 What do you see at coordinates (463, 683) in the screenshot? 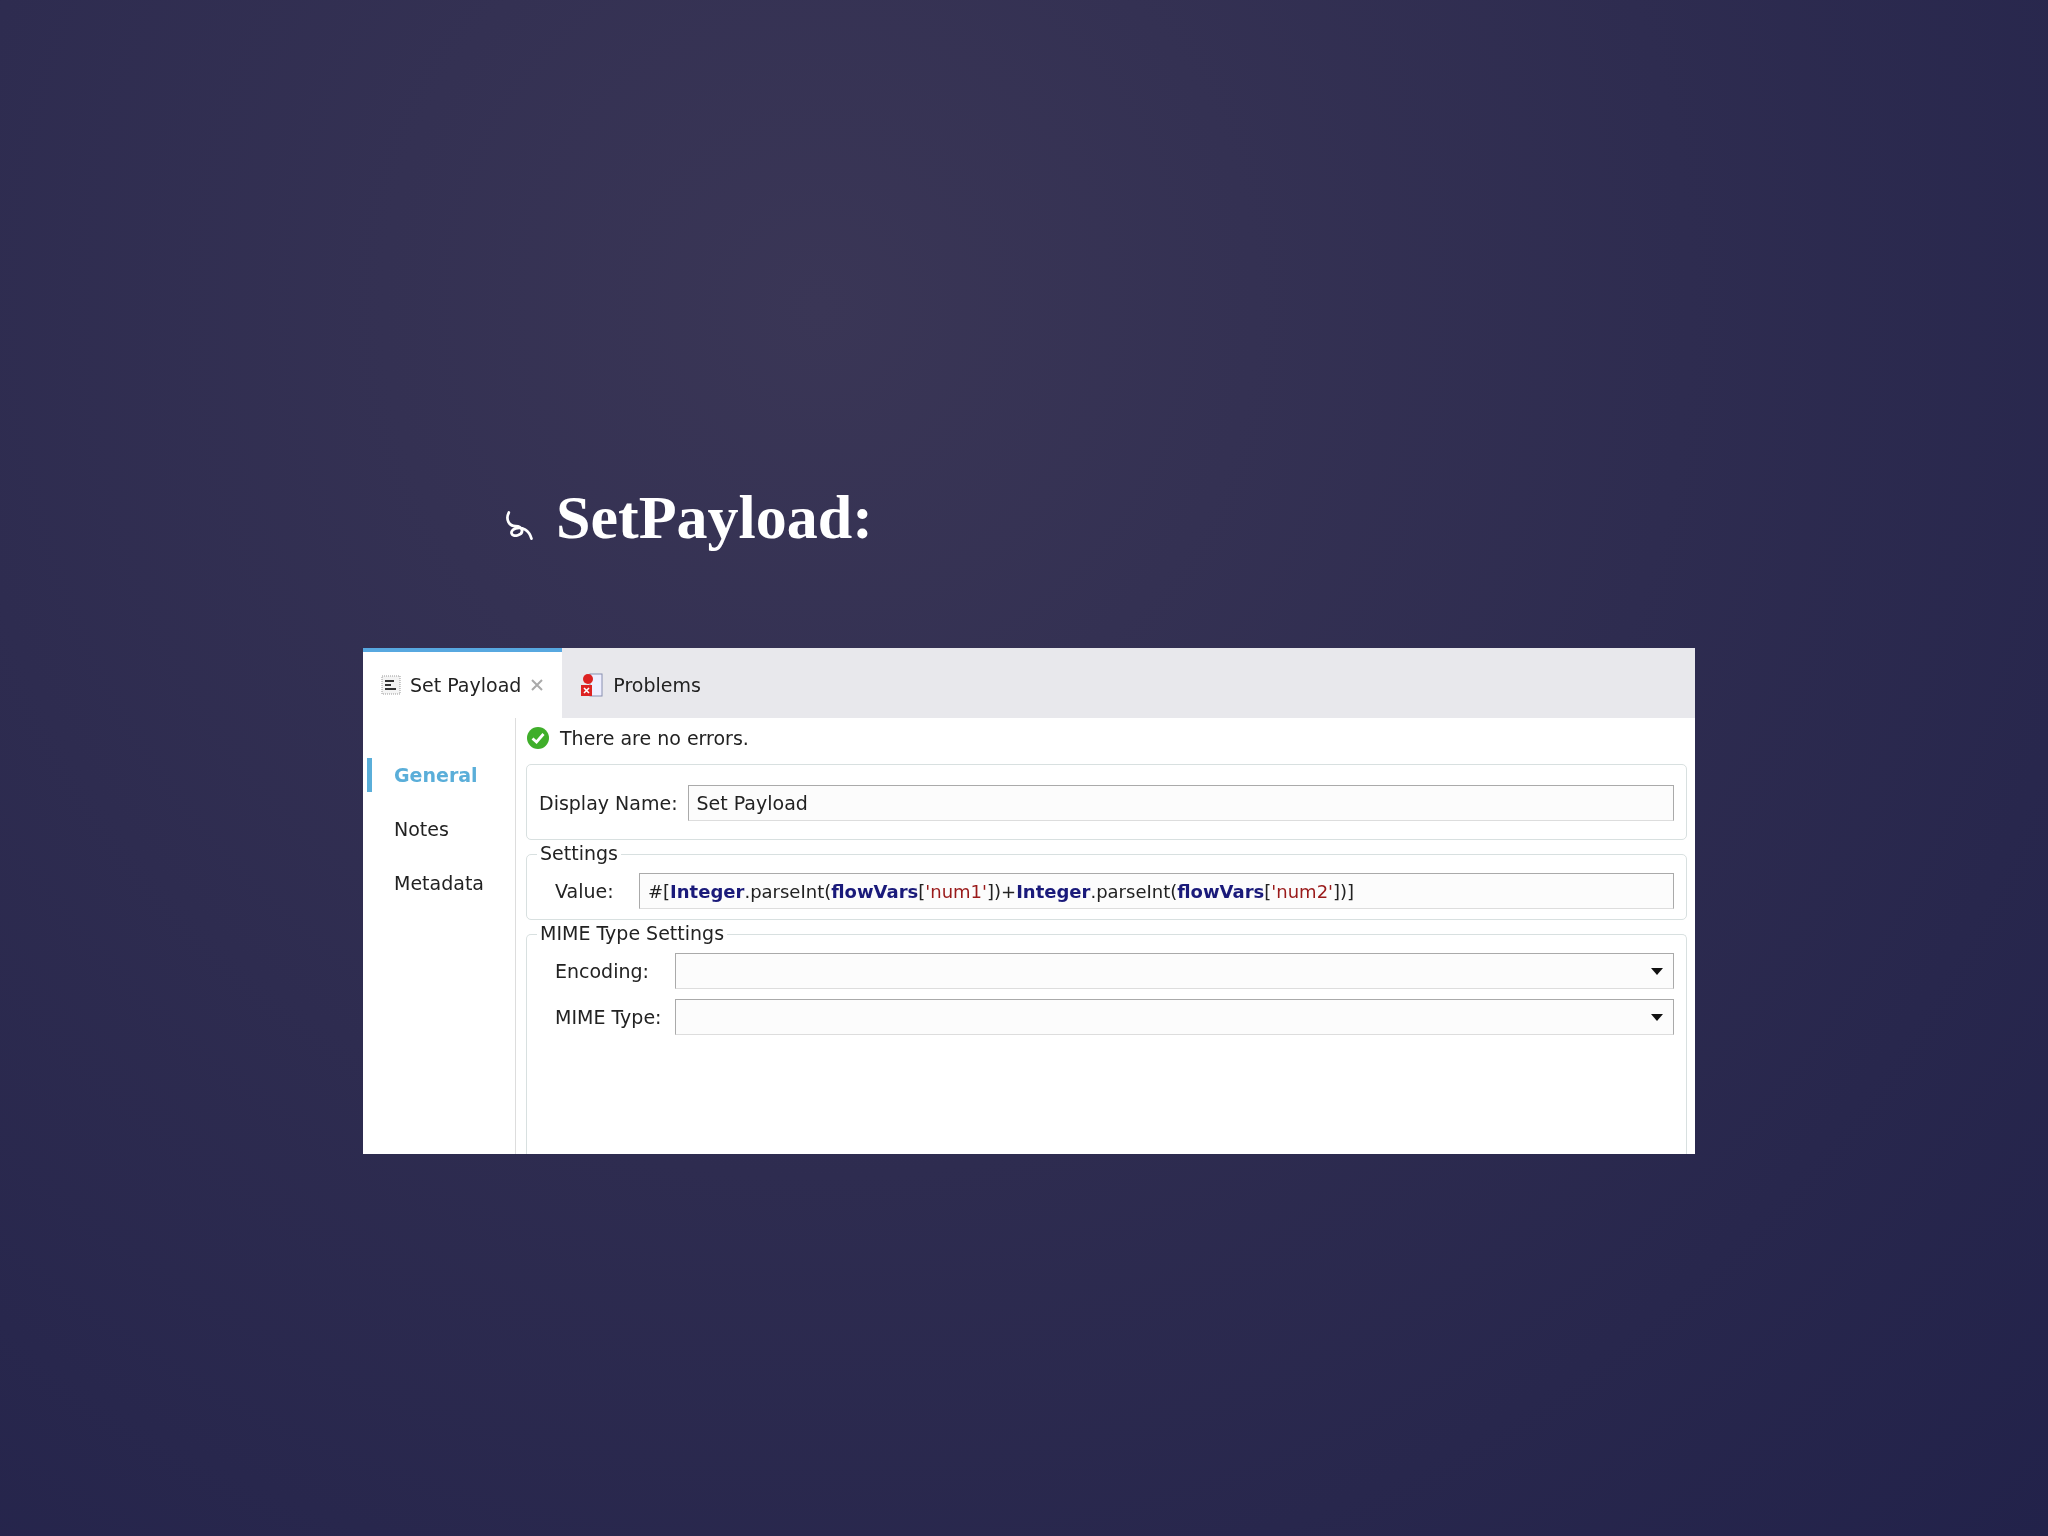
I see `panel-tab: Set Payload` at bounding box center [463, 683].